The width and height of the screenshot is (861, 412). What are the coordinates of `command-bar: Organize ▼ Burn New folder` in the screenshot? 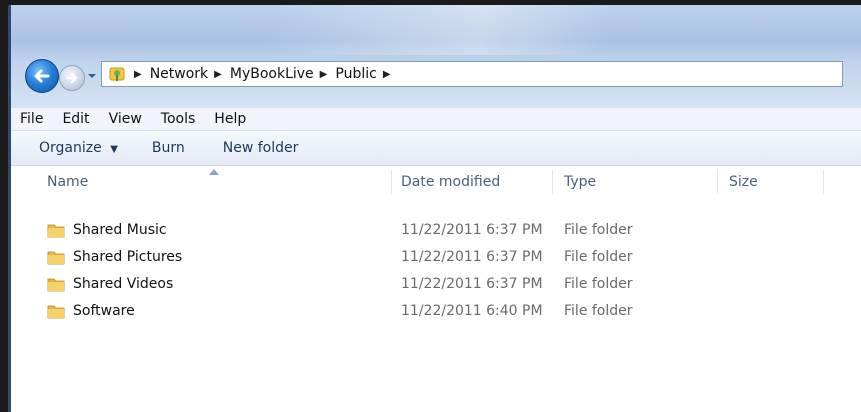 It's located at (436, 148).